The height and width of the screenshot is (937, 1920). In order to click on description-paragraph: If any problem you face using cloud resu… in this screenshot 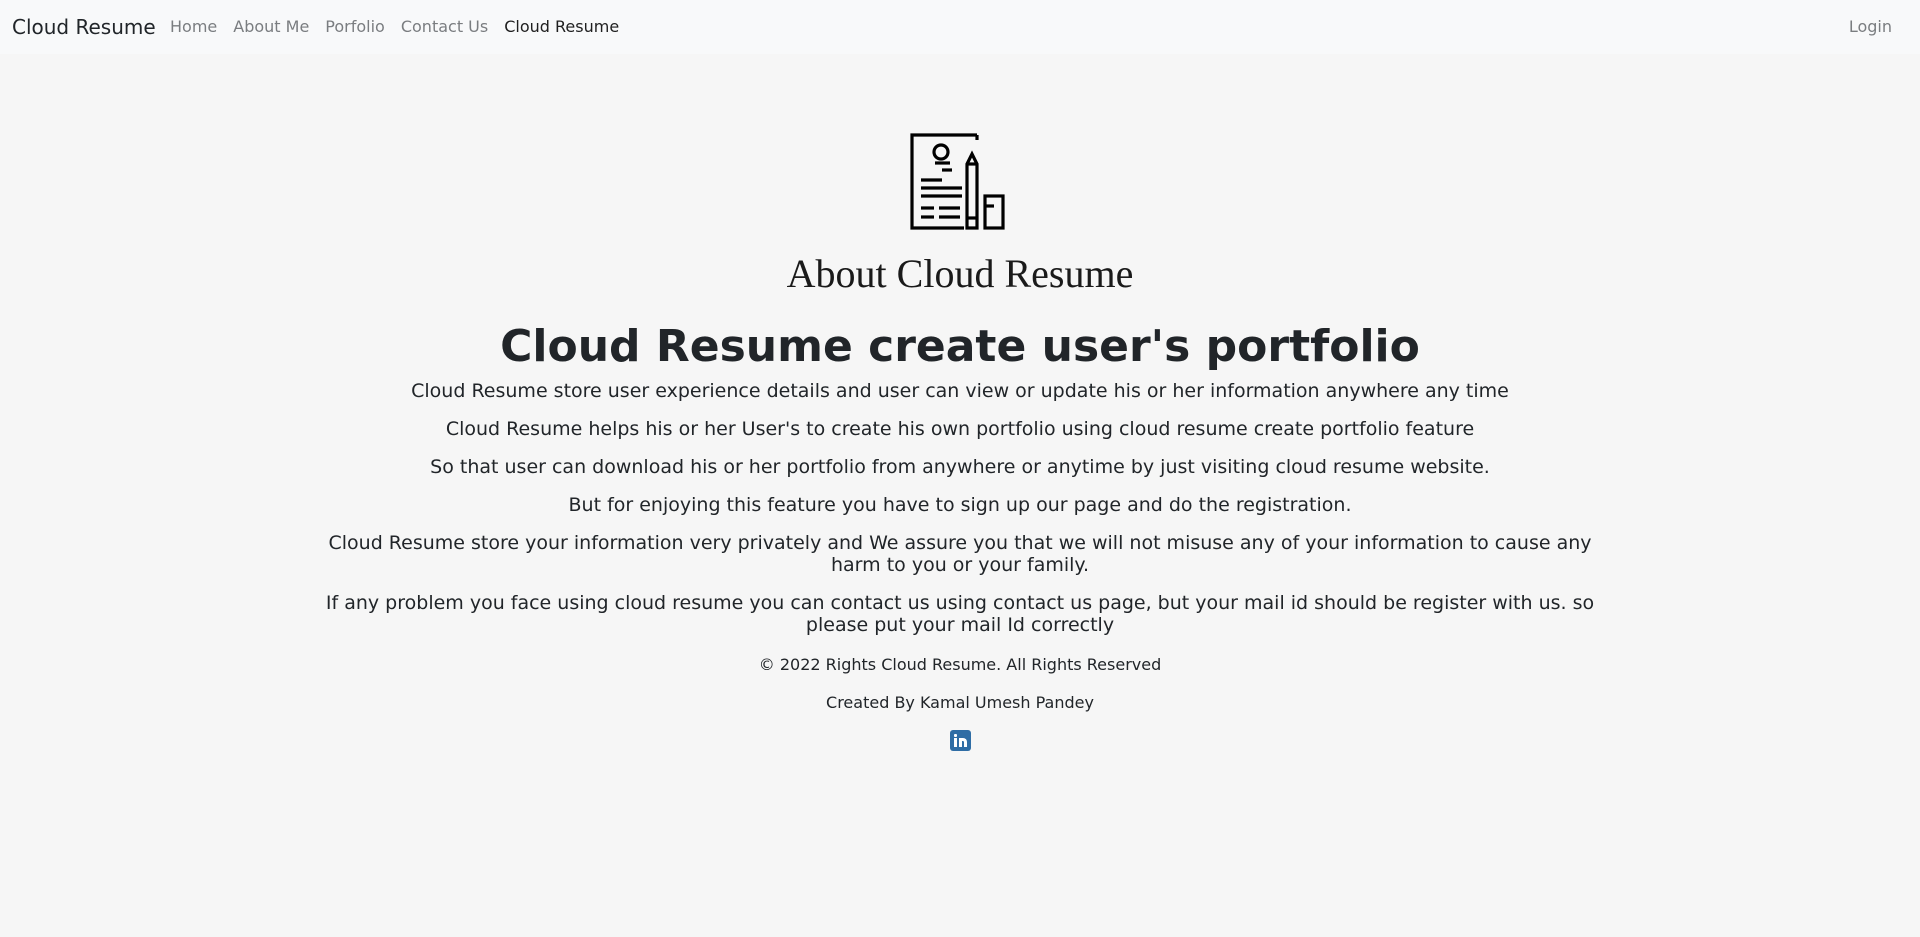, I will do `click(960, 614)`.